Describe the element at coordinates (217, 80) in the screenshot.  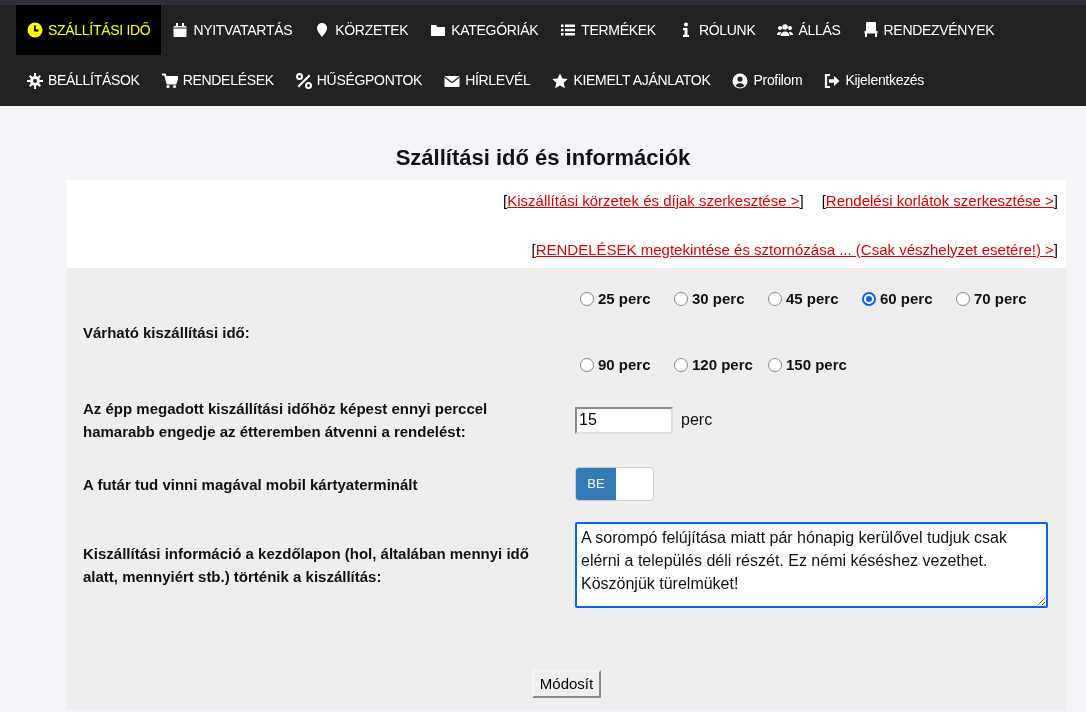
I see `nav-item: RENDELÉSEK` at that location.